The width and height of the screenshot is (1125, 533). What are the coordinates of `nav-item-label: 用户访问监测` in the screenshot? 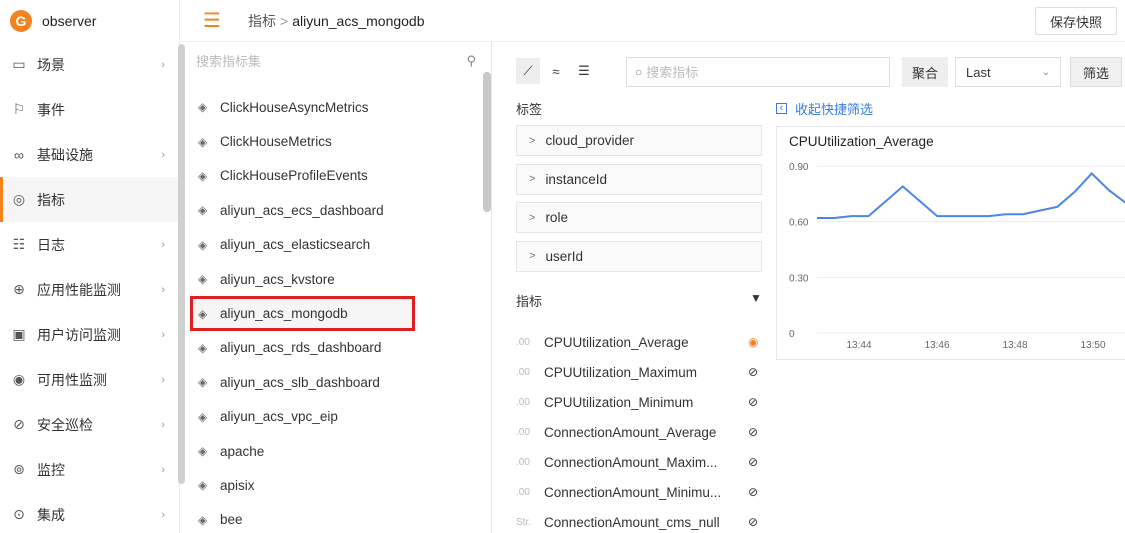 It's located at (79, 334).